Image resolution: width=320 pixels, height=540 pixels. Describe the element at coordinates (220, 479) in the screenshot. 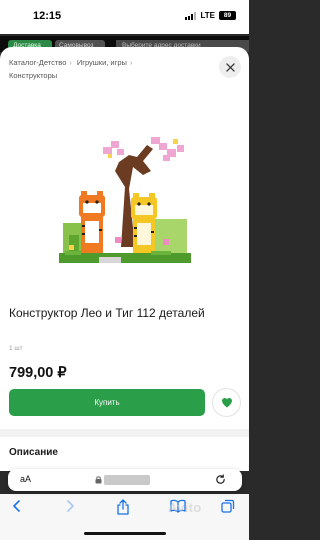

I see `reload-icon` at that location.